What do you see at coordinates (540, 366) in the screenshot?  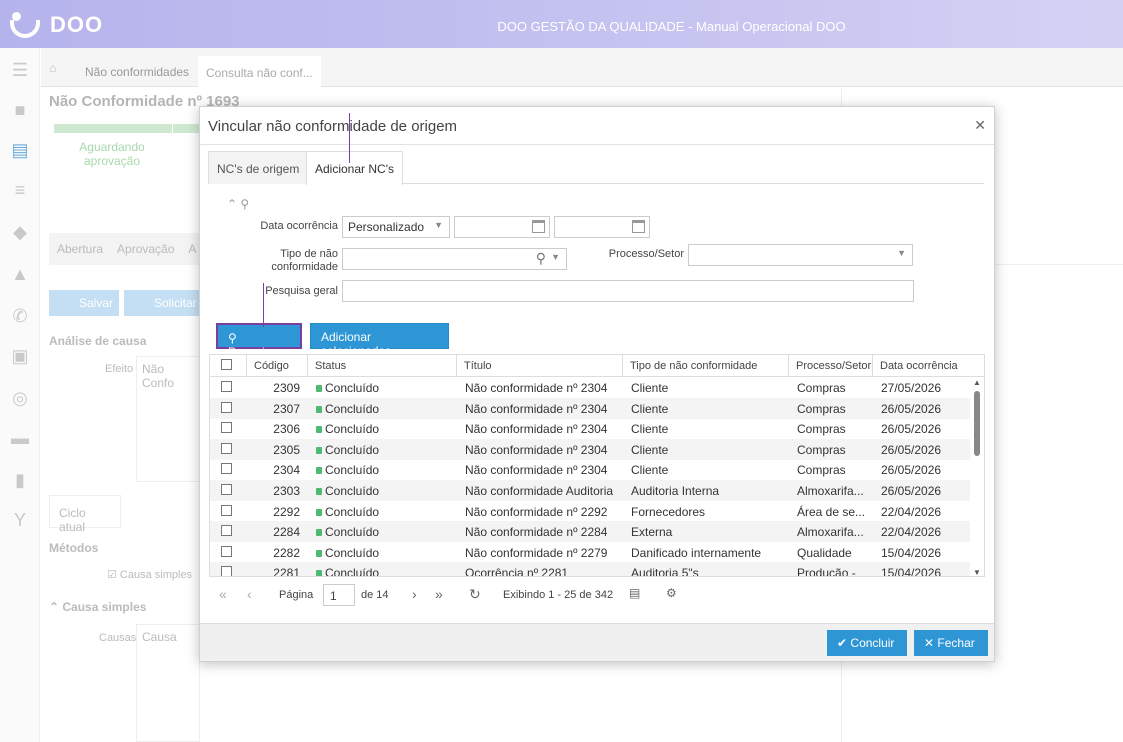 I see `col-title: Título` at bounding box center [540, 366].